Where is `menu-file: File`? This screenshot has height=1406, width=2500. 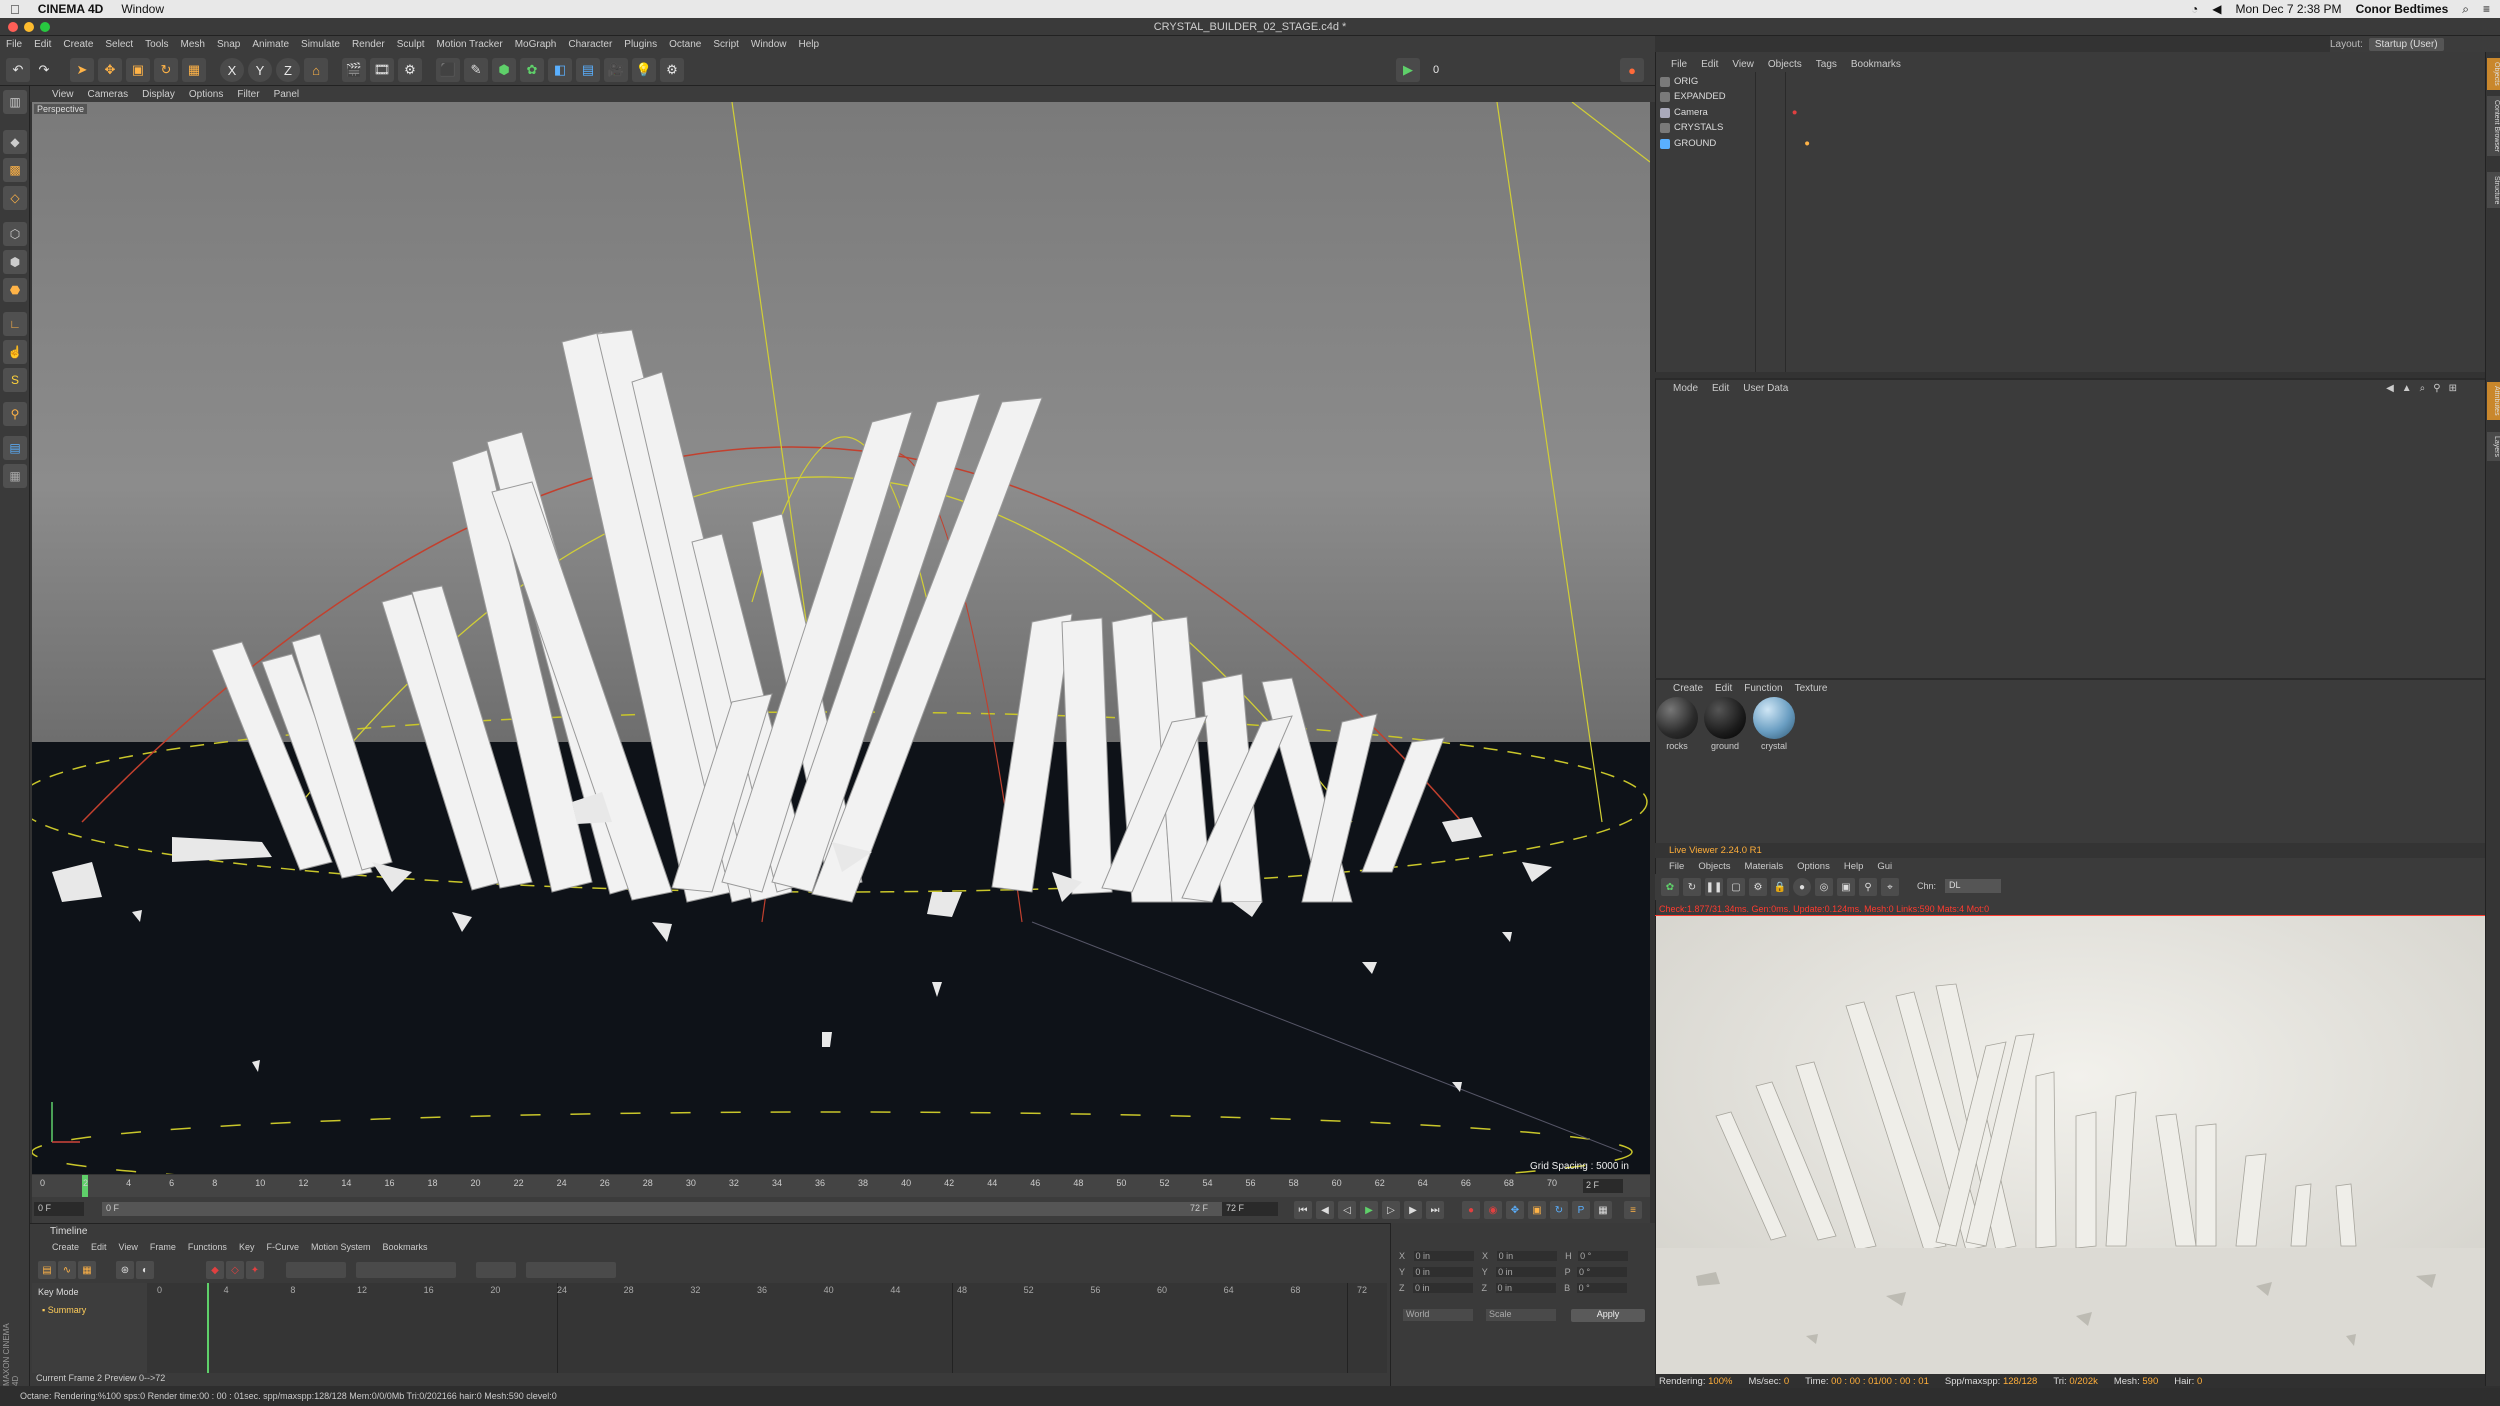
menu-file: File is located at coordinates (14, 44).